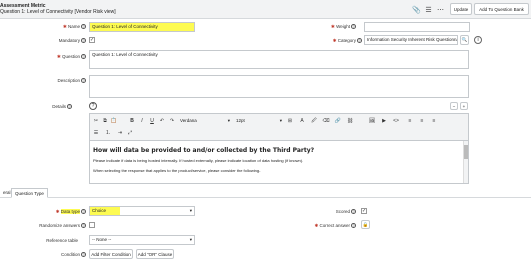 This screenshot has height=262, width=531. I want to click on add-or-clause-button: Add "OR" Clause, so click(155, 254).